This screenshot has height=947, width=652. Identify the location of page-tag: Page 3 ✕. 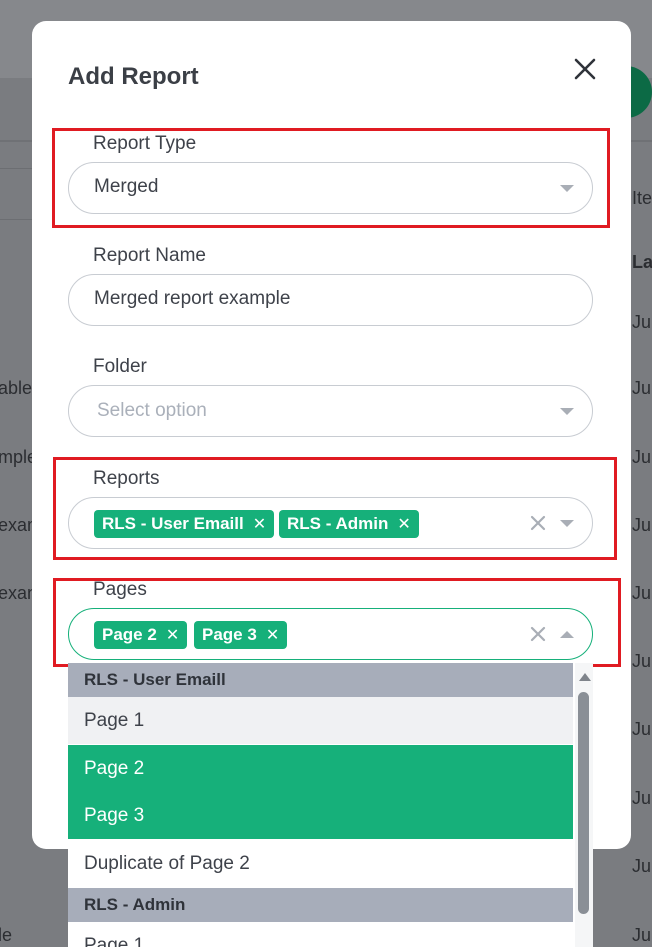
(241, 635).